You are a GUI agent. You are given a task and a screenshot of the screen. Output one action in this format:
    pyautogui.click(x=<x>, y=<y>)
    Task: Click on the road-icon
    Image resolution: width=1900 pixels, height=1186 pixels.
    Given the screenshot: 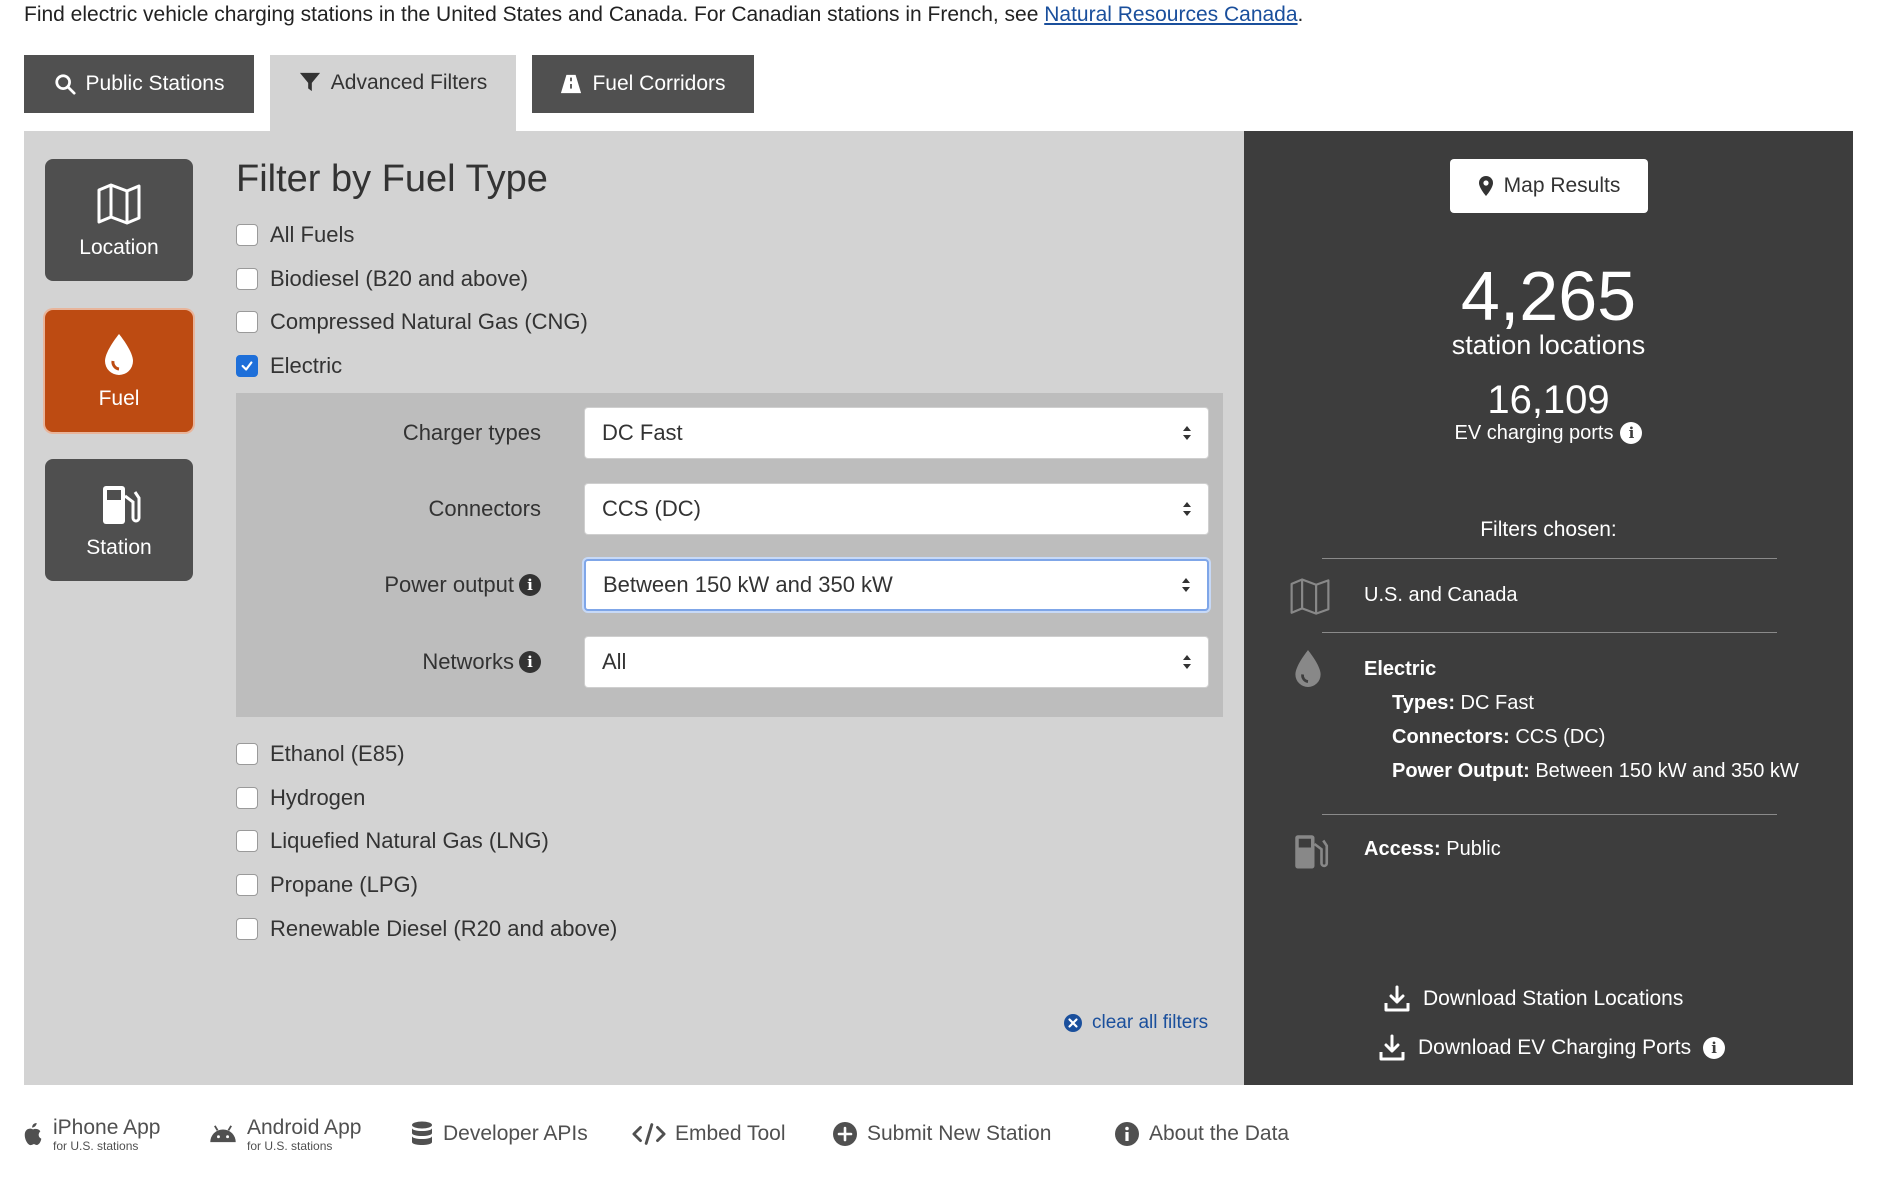 What is the action you would take?
    pyautogui.click(x=571, y=84)
    